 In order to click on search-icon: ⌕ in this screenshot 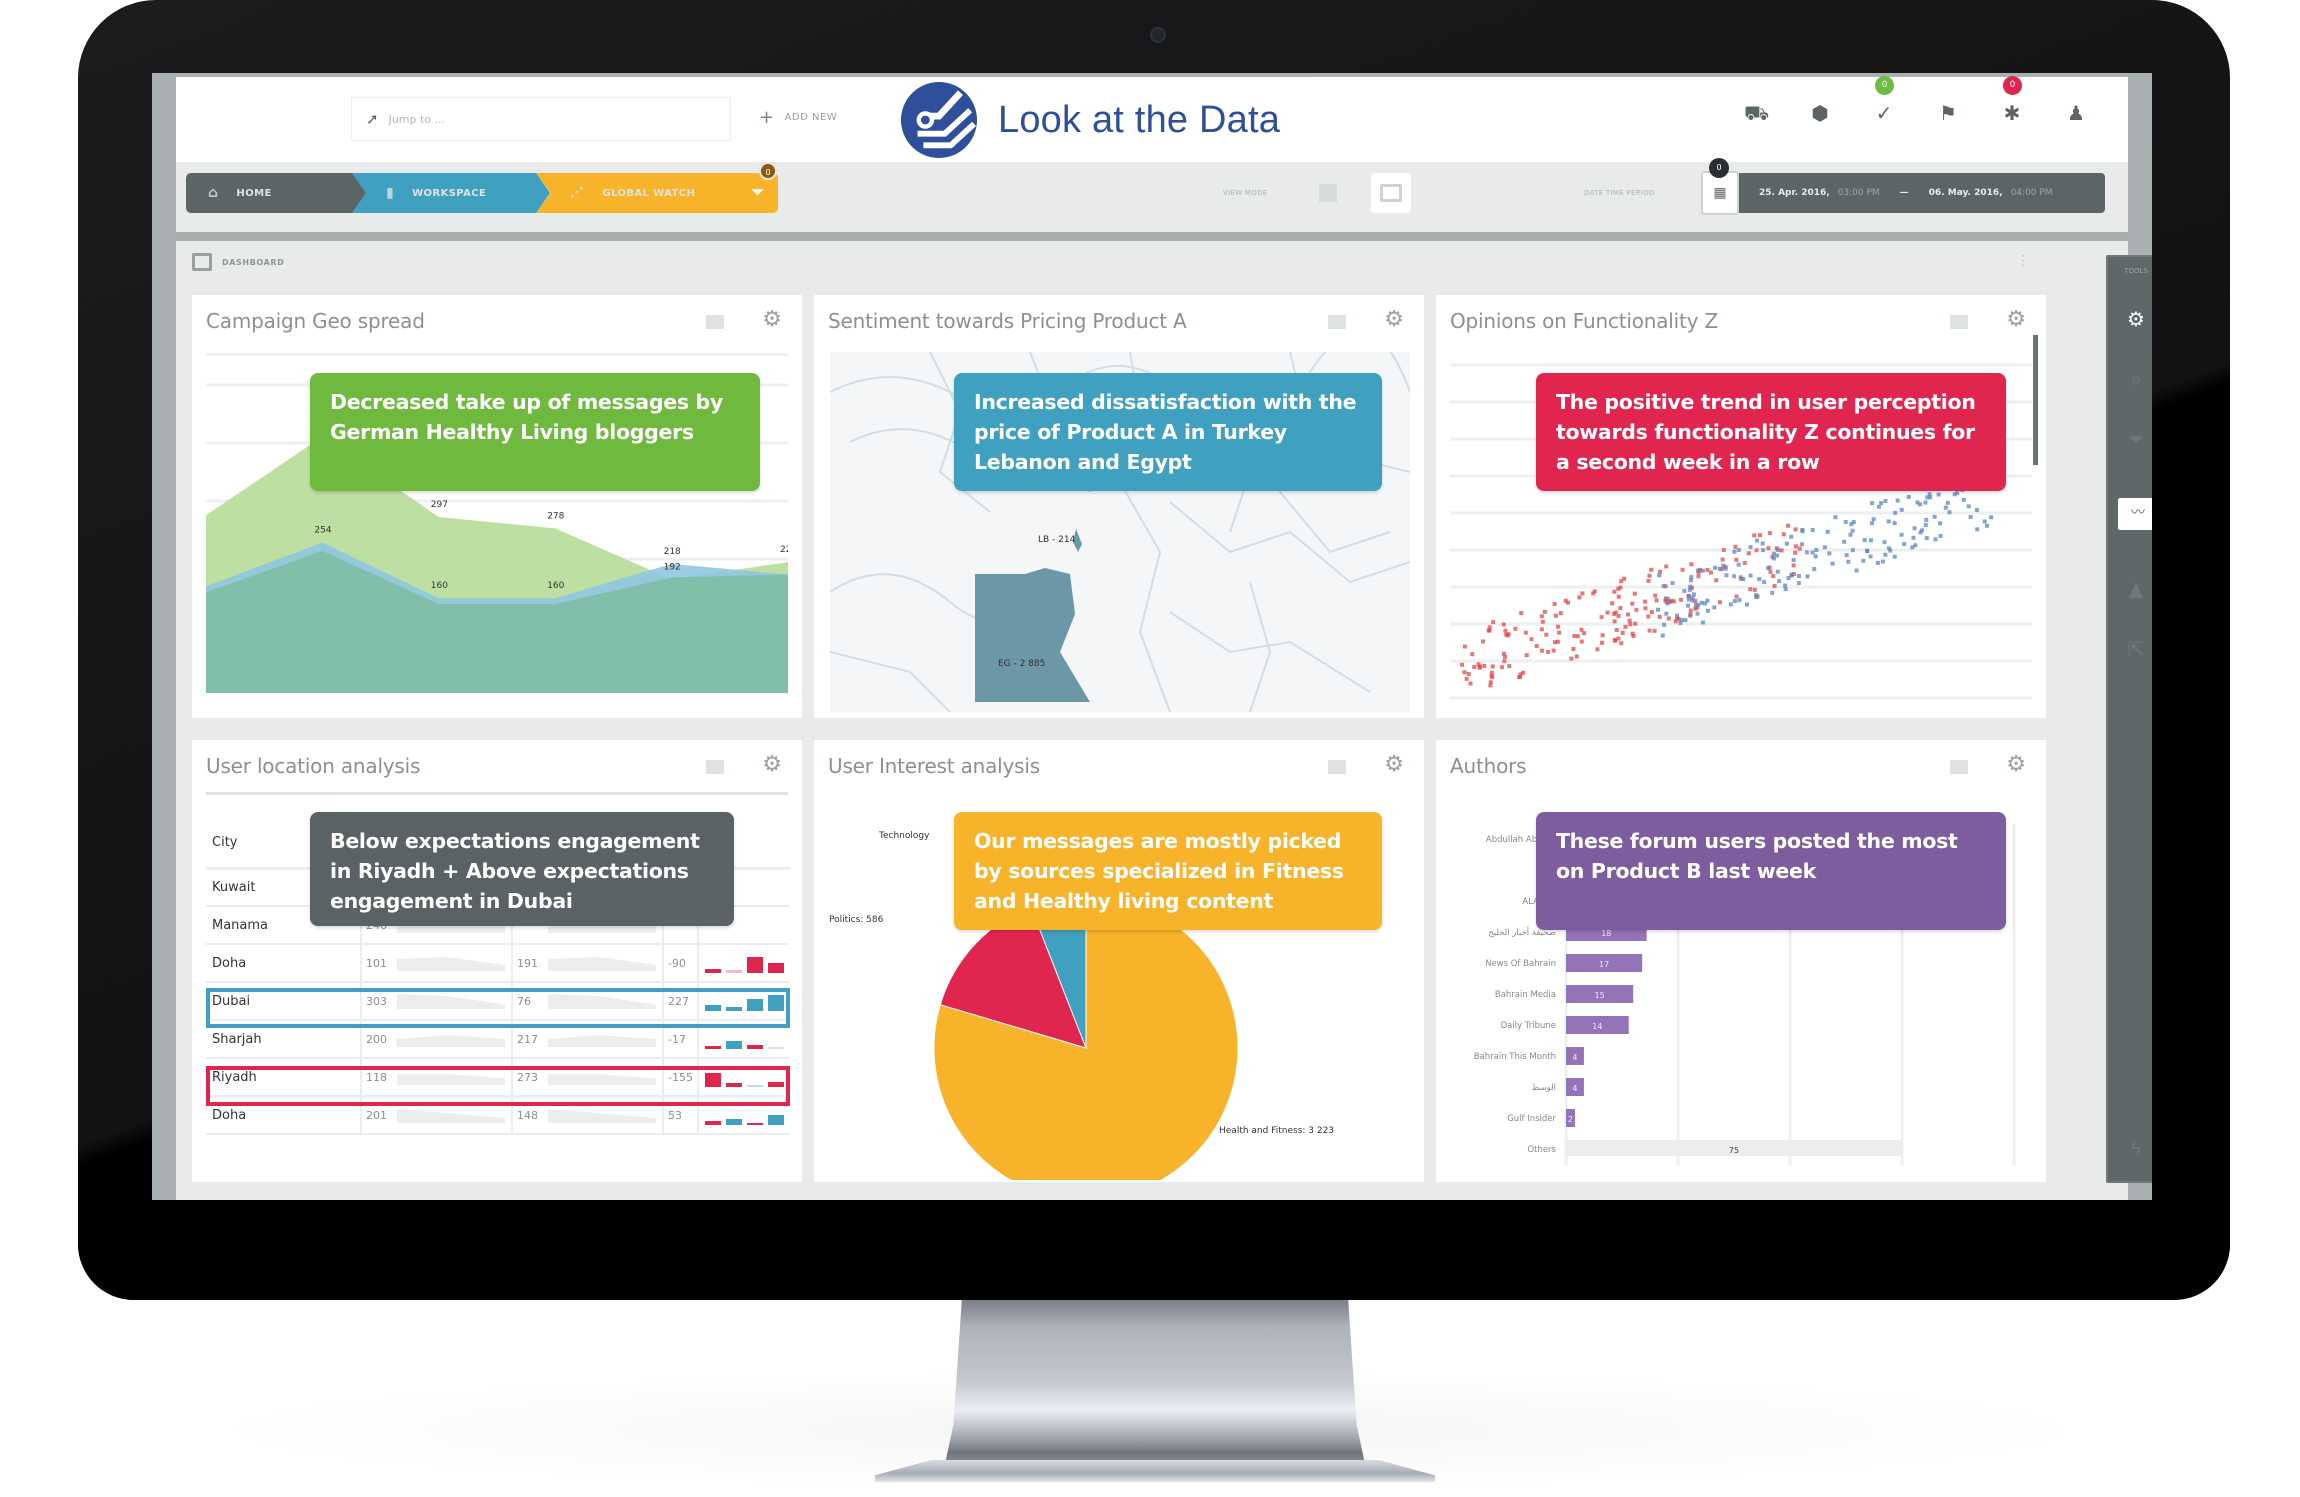, I will do `click(2130, 379)`.